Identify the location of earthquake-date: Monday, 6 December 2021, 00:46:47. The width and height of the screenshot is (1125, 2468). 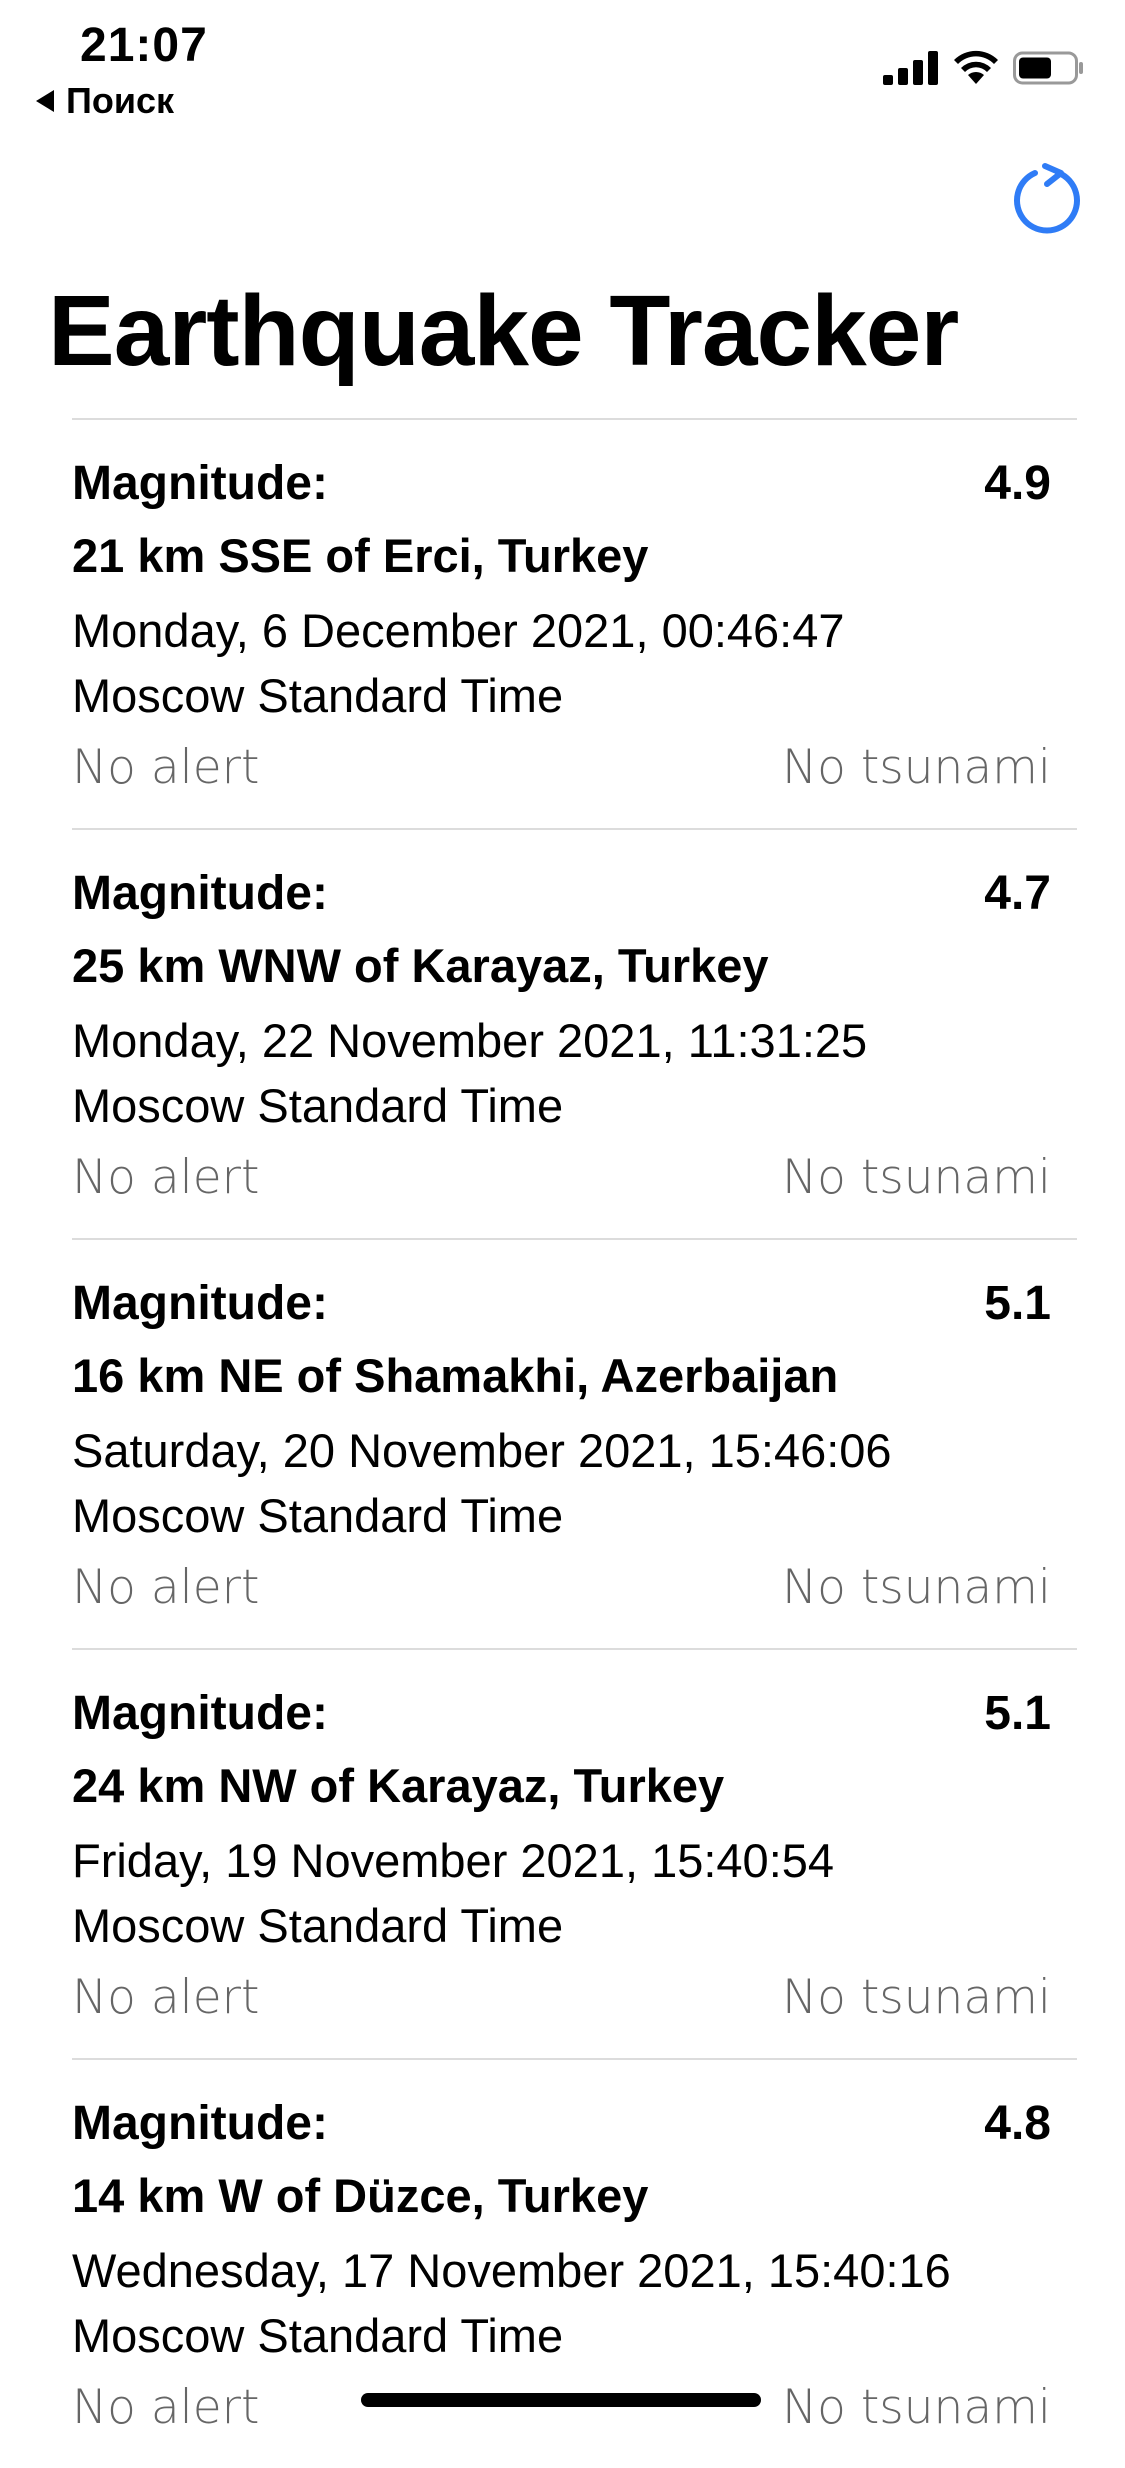
(458, 630).